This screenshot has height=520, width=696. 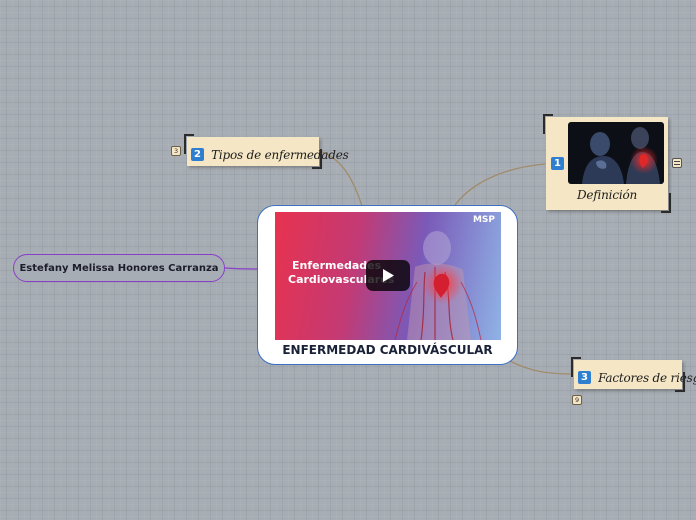 I want to click on factores-count-badge: 9, so click(x=577, y=400).